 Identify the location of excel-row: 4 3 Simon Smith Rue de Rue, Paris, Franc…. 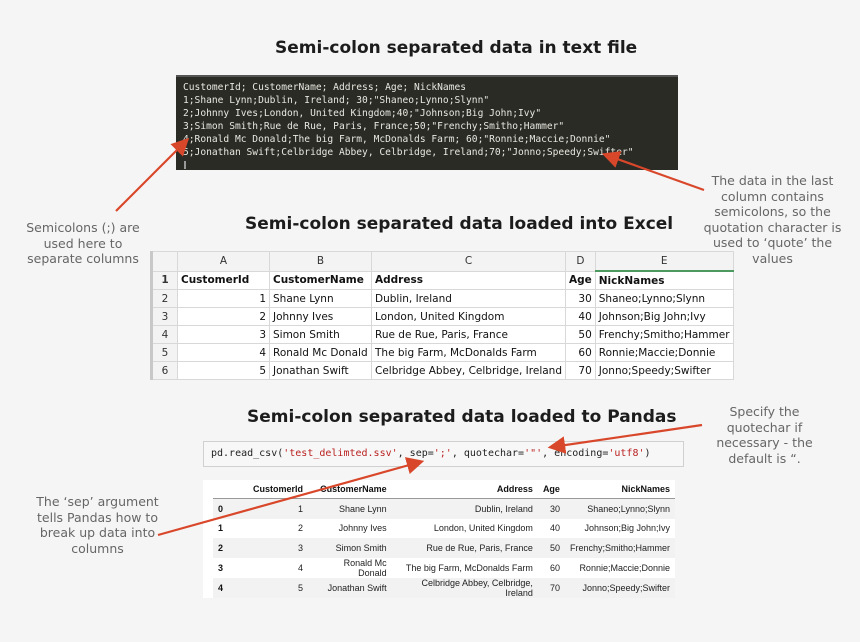
(442, 334).